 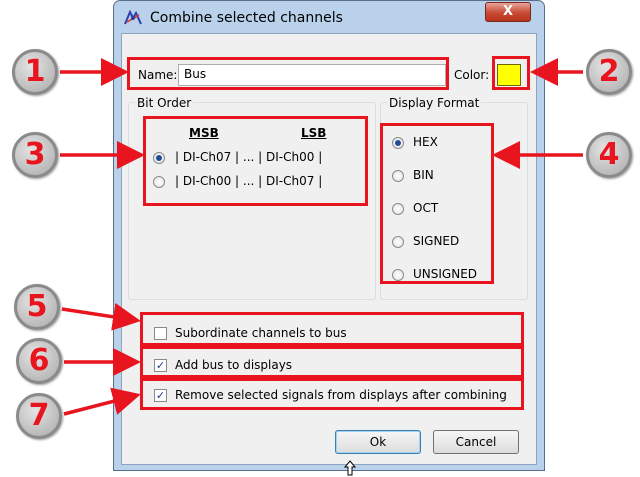 I want to click on badge-1: 1, so click(x=35, y=72).